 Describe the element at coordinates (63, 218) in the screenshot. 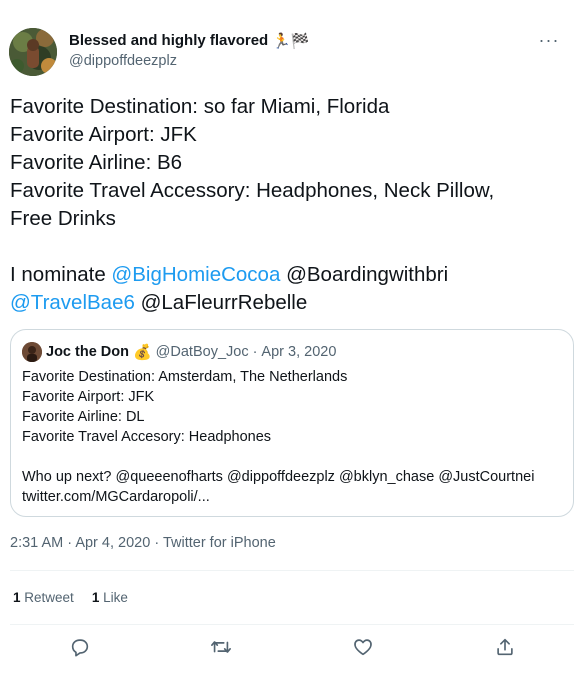

I see `tweet-line: Free Drinks` at that location.